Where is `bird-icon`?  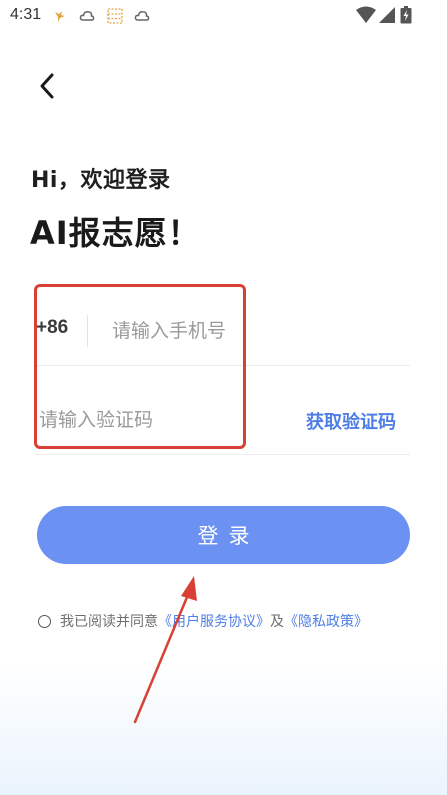 bird-icon is located at coordinates (60, 16).